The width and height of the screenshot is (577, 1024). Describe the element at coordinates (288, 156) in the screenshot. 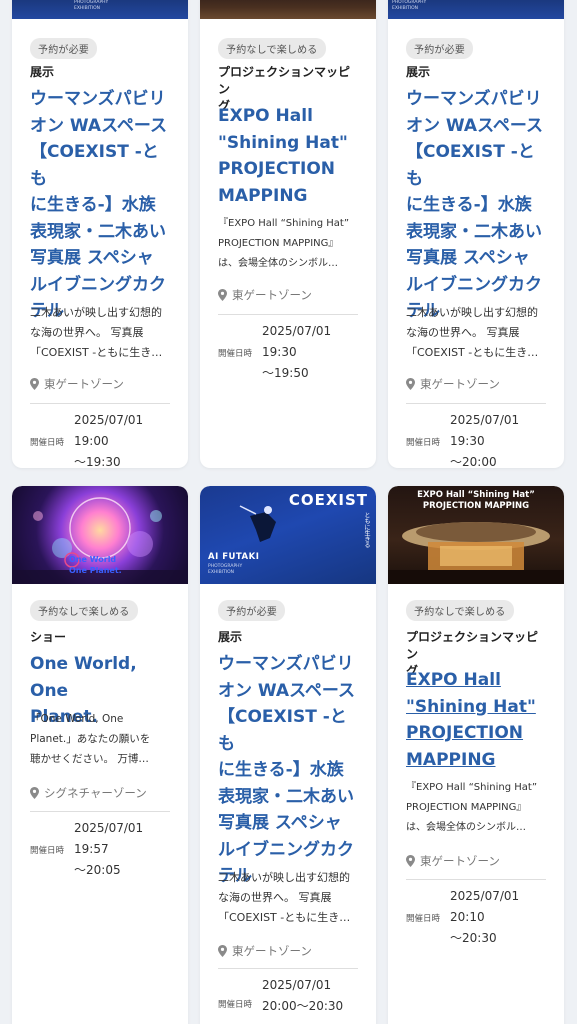

I see `event-title: EXPO Hall "Shining Hat" PROJECTION MAPPING` at that location.